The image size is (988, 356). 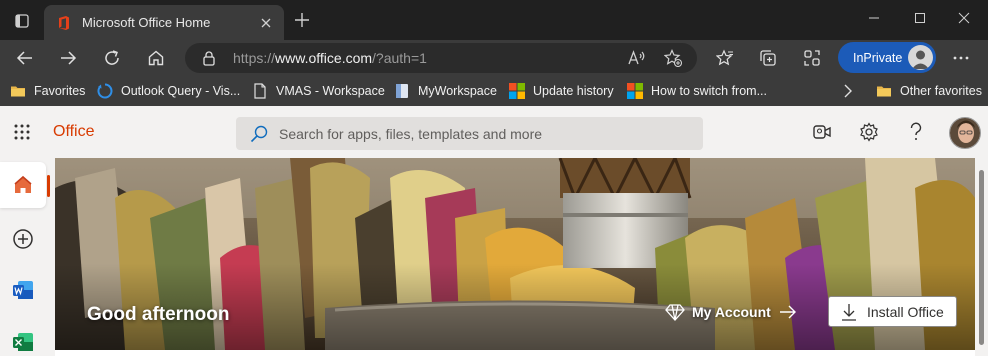 I want to click on url-scheme: https://, so click(x=254, y=58).